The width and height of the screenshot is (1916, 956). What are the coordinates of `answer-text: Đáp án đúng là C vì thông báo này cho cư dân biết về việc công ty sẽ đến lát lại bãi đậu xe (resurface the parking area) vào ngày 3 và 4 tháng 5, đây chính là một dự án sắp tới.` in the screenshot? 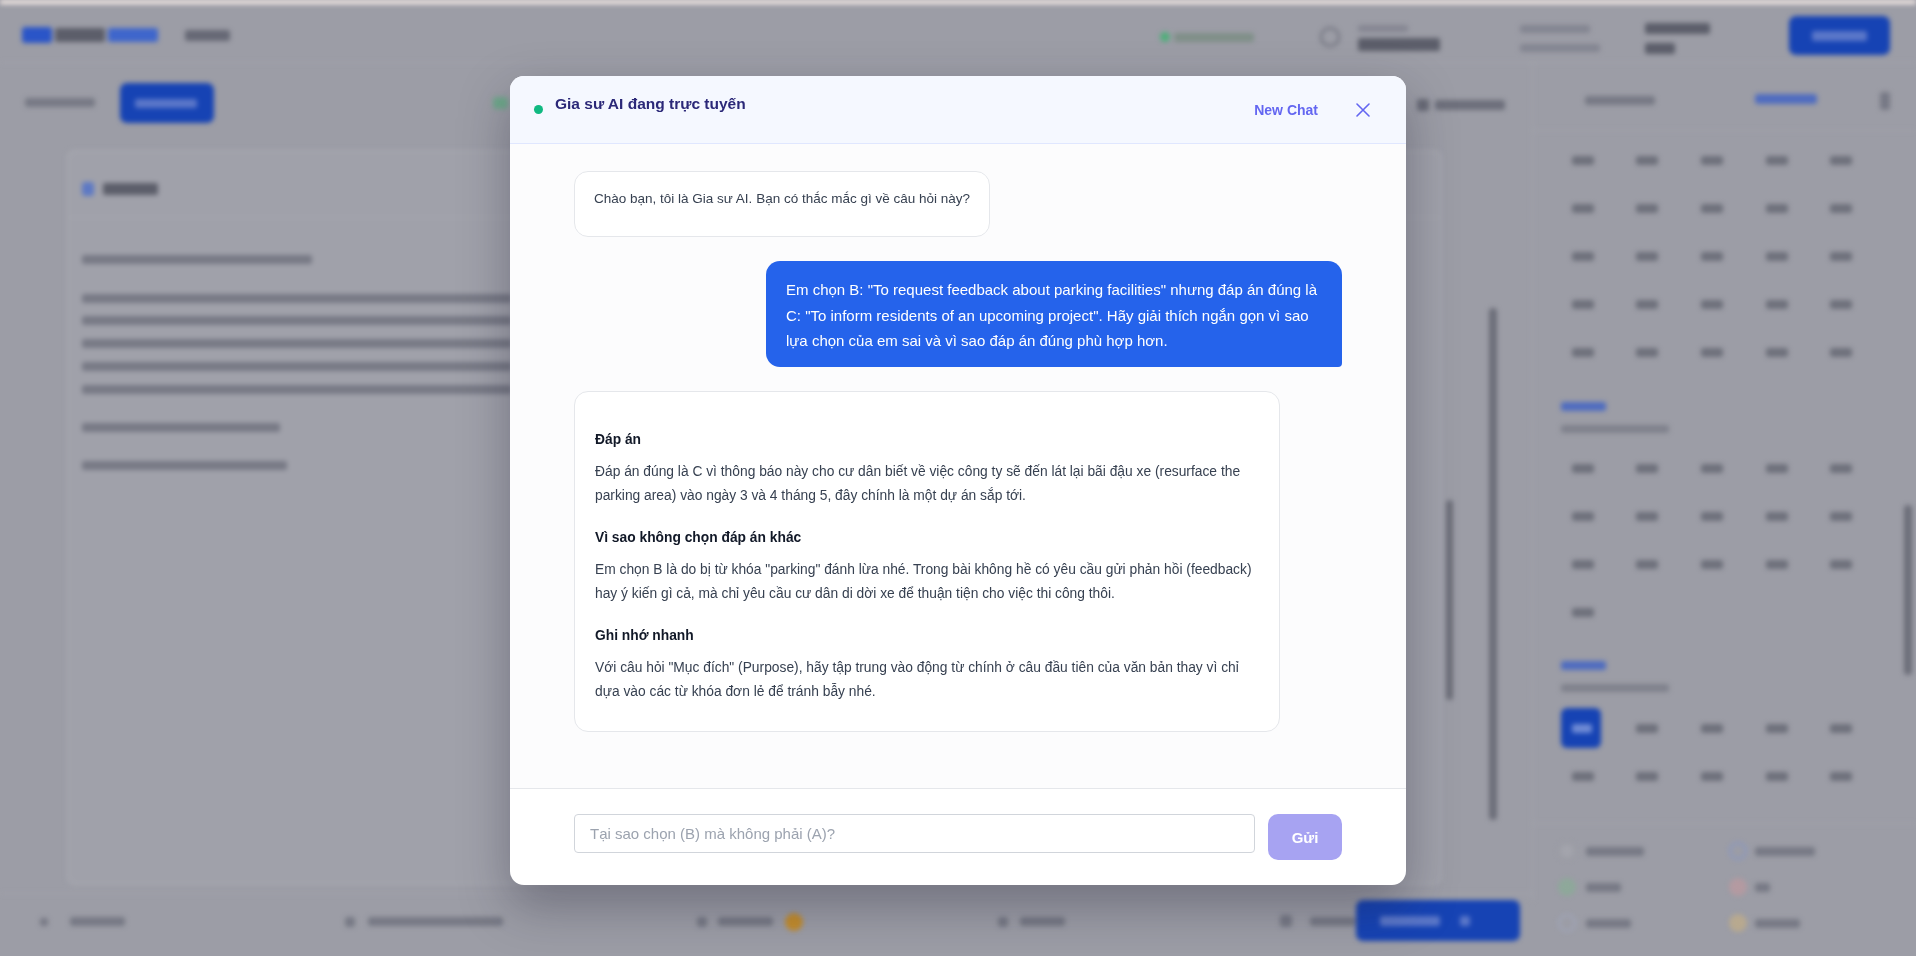 It's located at (918, 483).